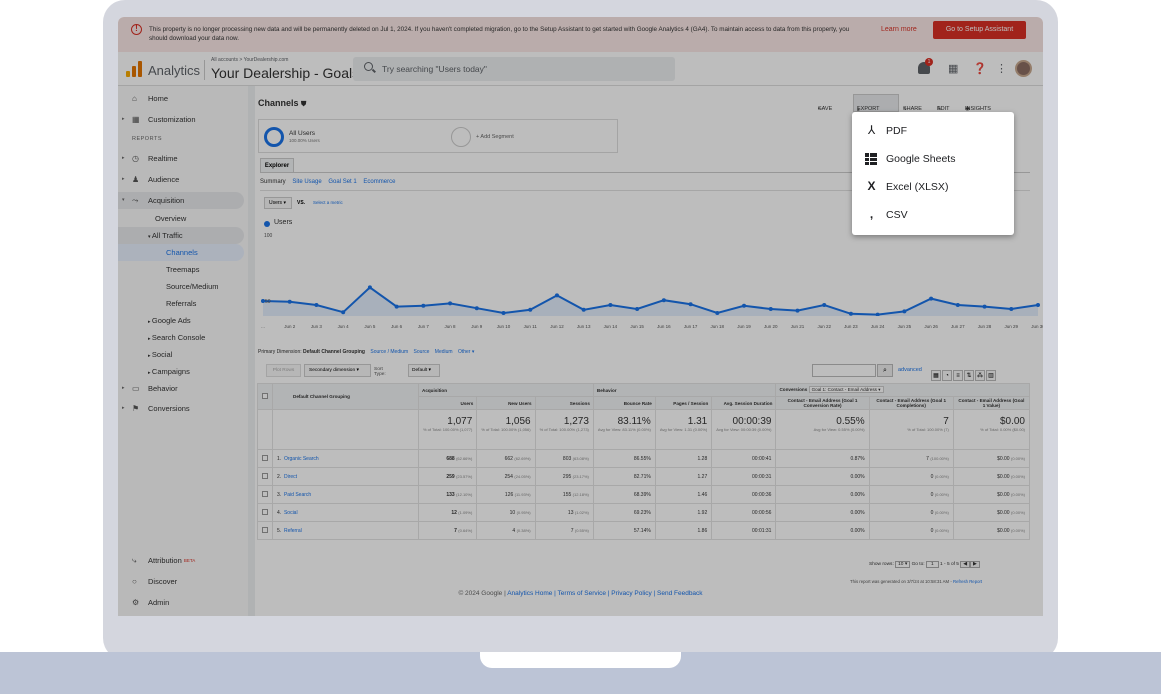  I want to click on table-search-button: ⌕, so click(885, 370).